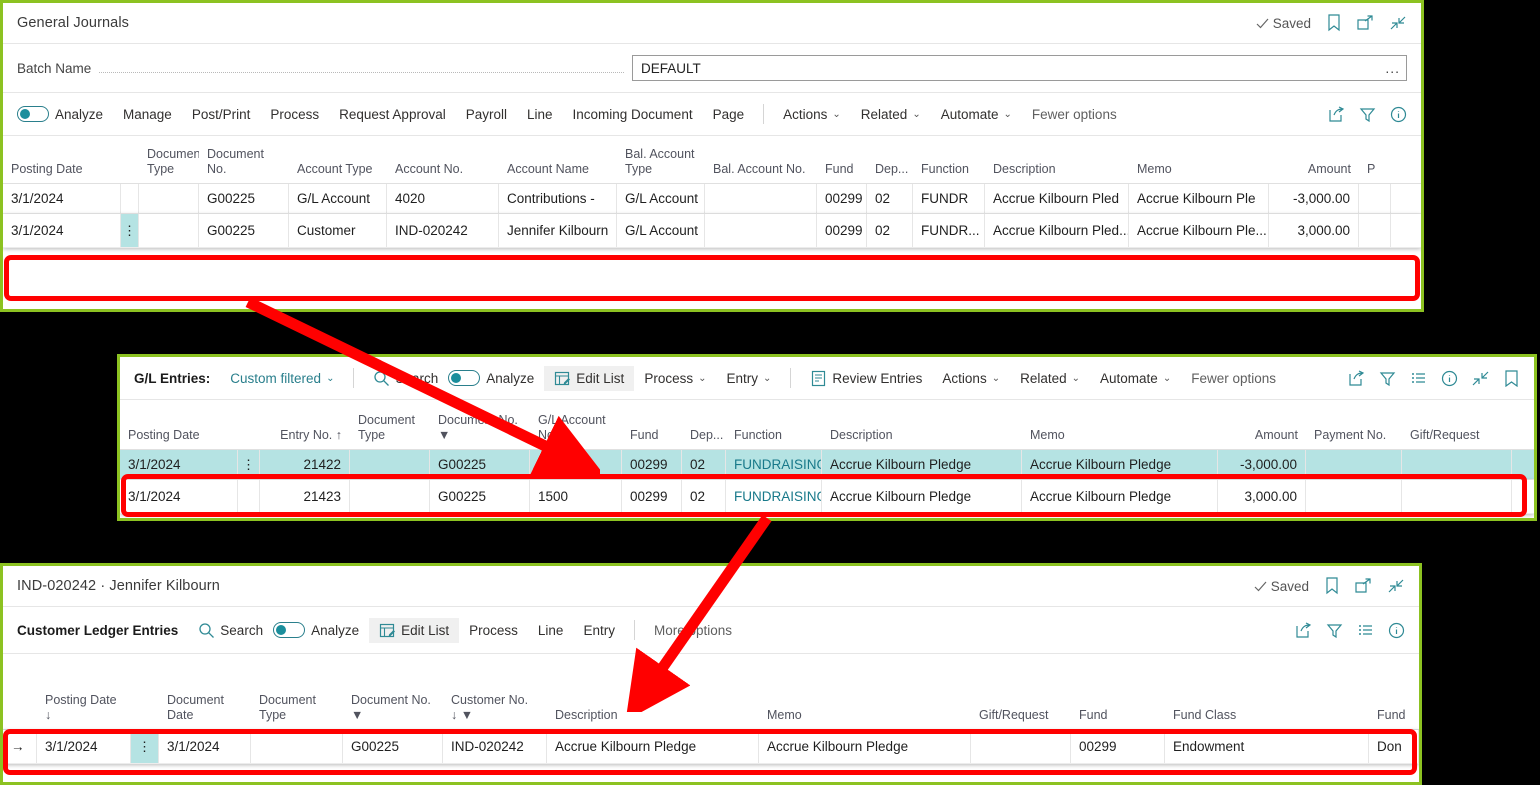  I want to click on ribbon-item-request-approval: Request Approval, so click(392, 114).